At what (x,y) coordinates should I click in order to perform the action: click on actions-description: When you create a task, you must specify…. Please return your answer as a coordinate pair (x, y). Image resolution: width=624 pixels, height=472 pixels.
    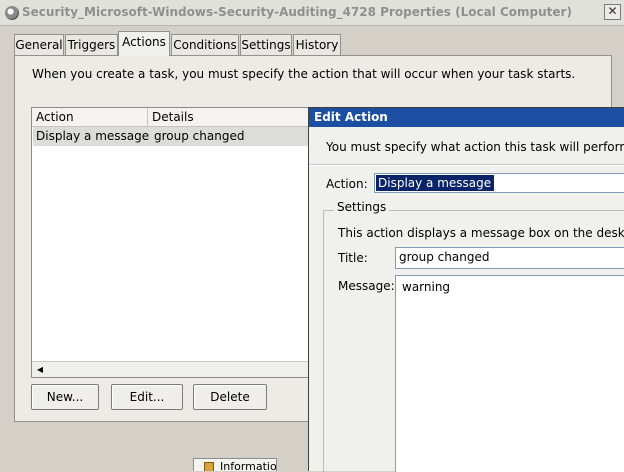
    Looking at the image, I should click on (304, 74).